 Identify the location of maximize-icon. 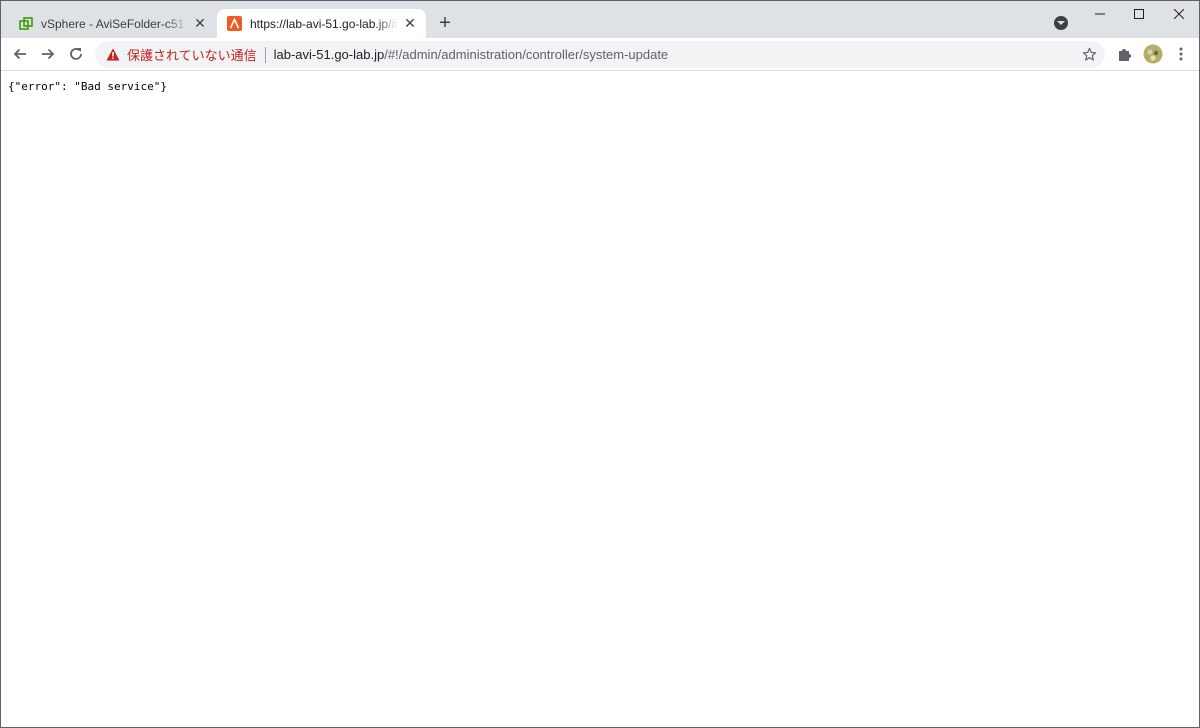
(1139, 14).